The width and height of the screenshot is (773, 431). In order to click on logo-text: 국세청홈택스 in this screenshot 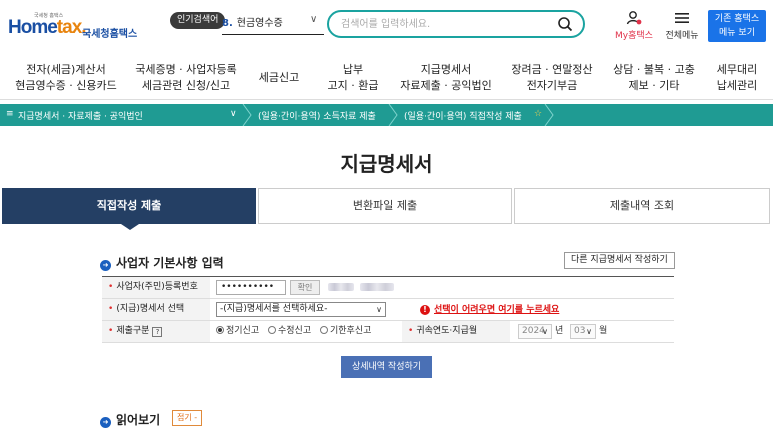, I will do `click(110, 34)`.